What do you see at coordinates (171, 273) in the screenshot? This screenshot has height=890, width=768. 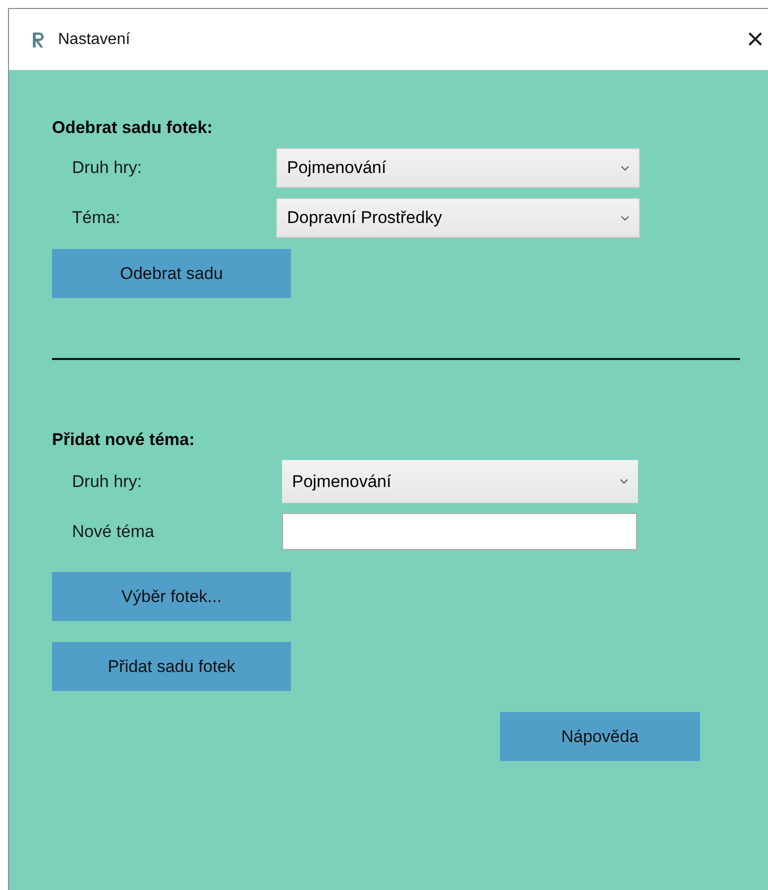 I see `action-button: Odebrat sadu` at bounding box center [171, 273].